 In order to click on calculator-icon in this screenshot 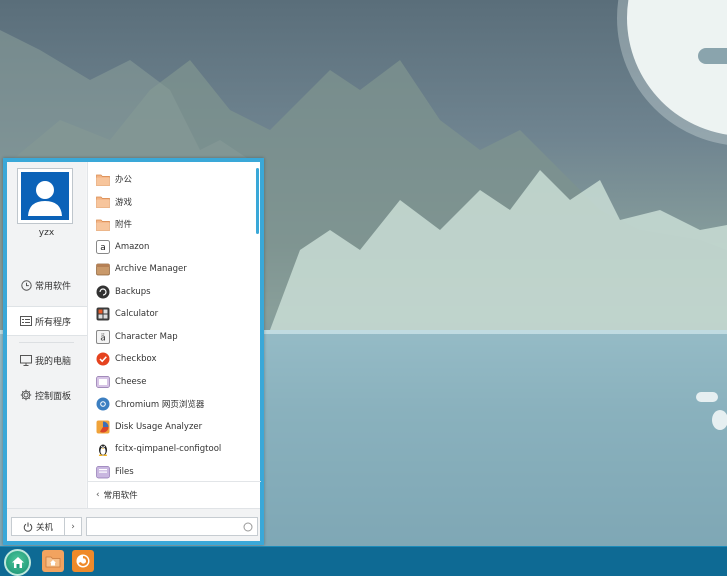, I will do `click(103, 314)`.